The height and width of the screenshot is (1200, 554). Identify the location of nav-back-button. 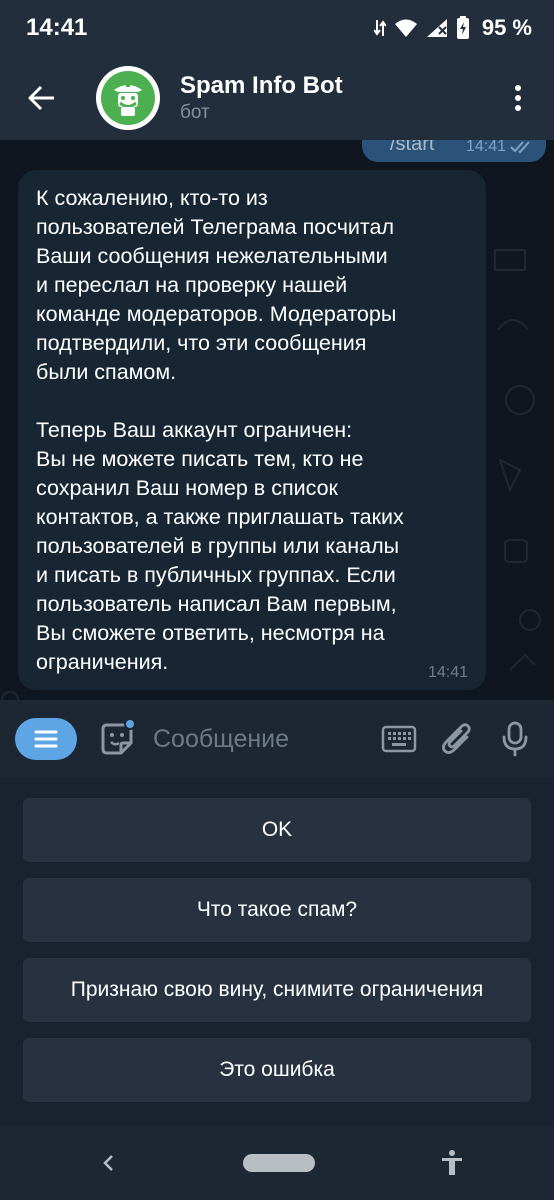
(108, 1163).